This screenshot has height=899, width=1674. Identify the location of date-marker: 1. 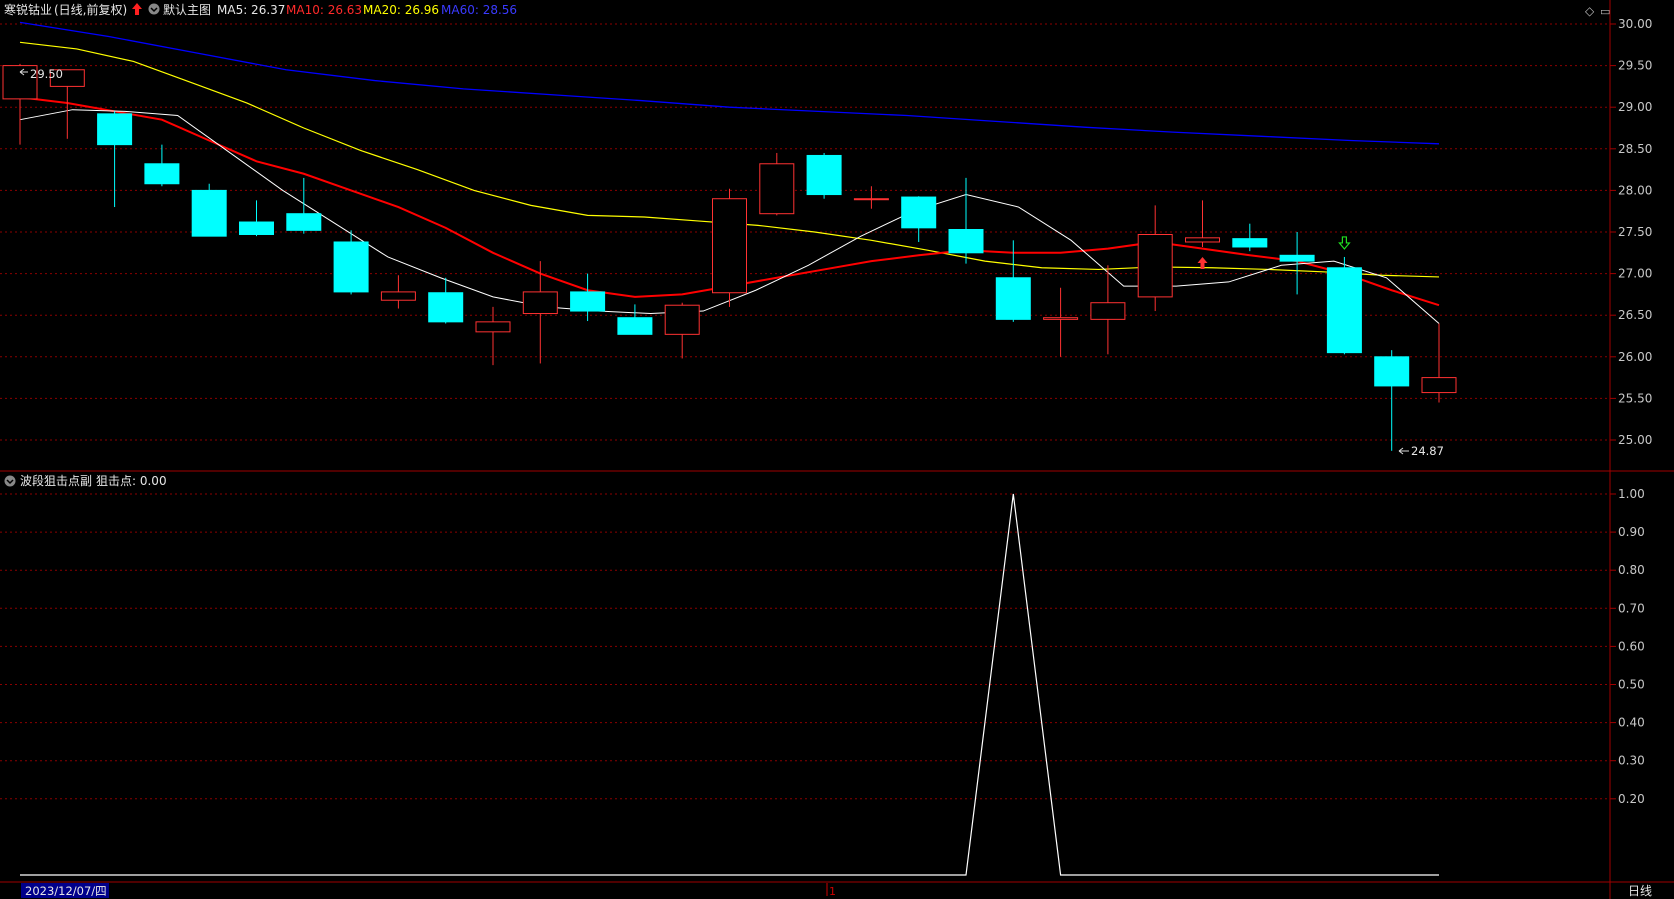
(832, 891).